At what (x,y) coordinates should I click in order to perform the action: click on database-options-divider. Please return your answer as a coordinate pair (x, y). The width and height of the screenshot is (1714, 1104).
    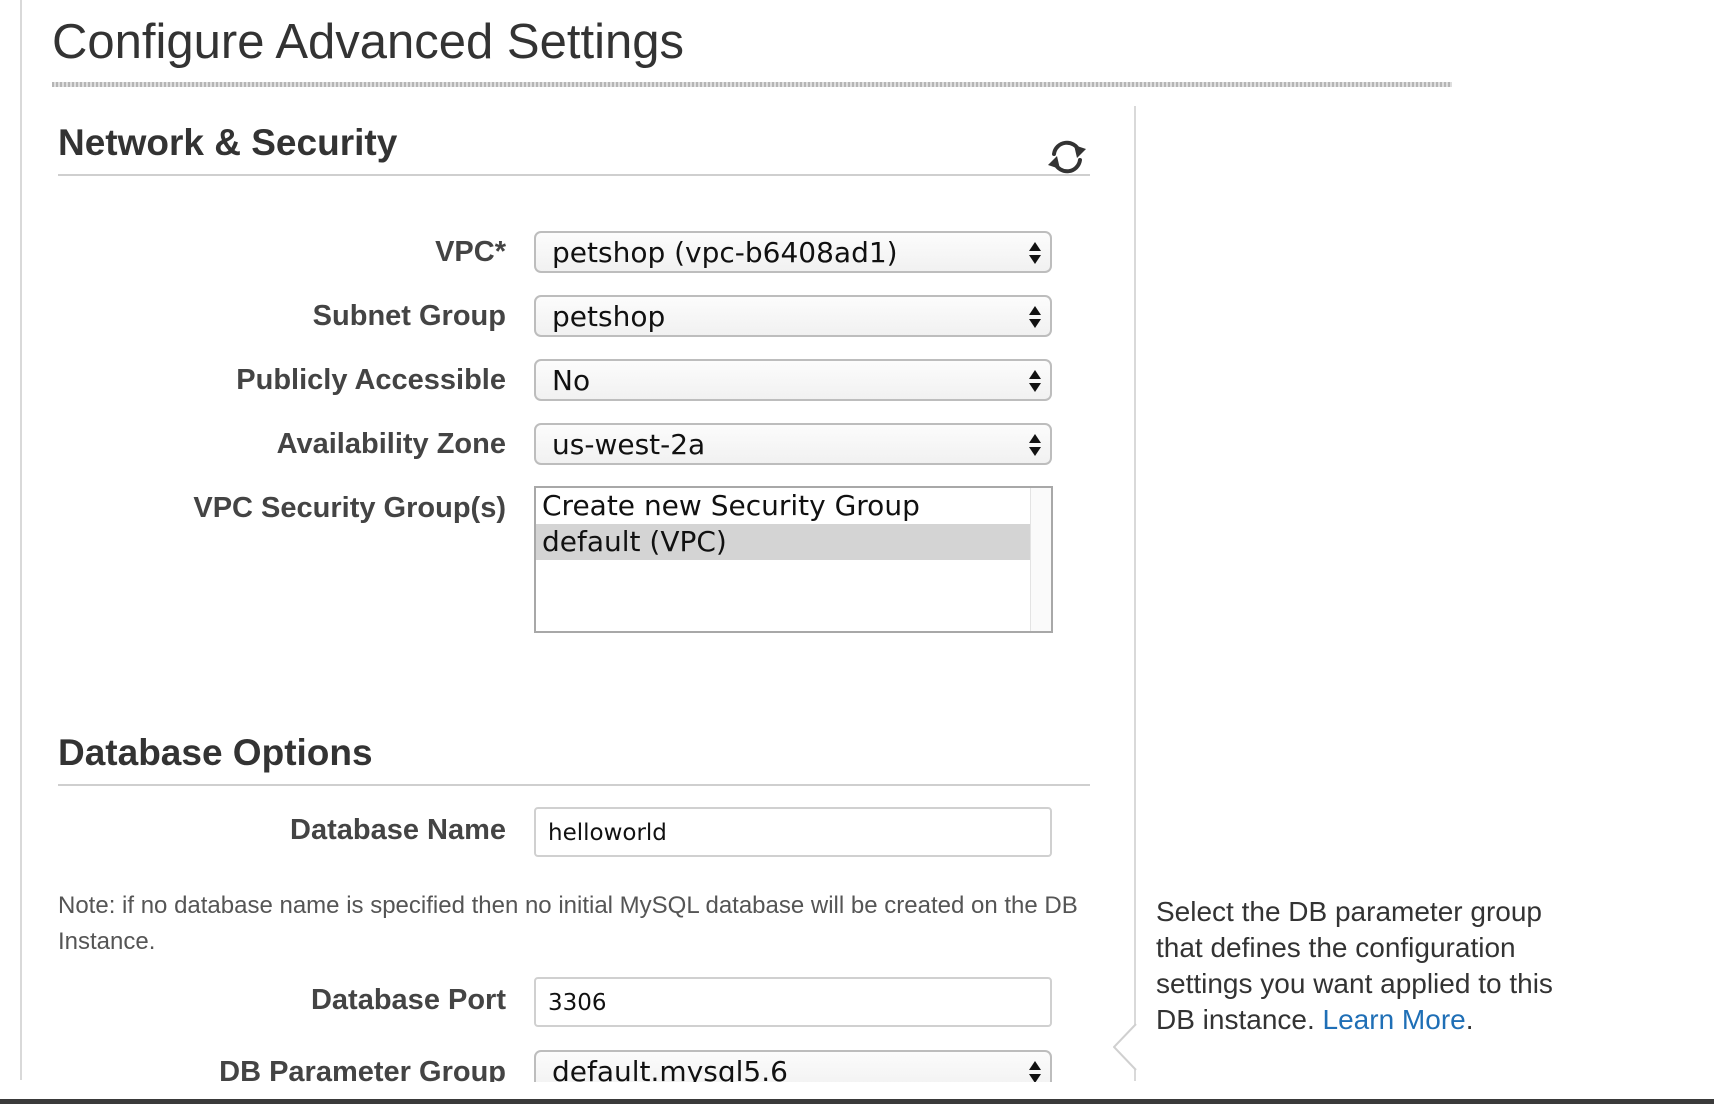
    Looking at the image, I should click on (574, 785).